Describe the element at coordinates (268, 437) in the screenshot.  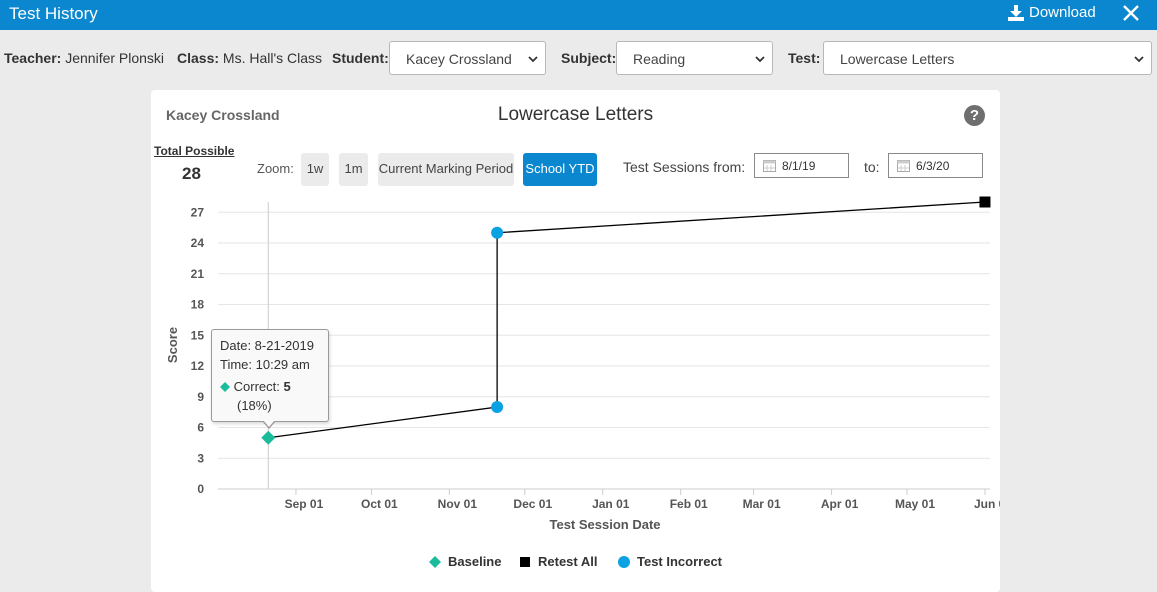
I see `baseline-point` at that location.